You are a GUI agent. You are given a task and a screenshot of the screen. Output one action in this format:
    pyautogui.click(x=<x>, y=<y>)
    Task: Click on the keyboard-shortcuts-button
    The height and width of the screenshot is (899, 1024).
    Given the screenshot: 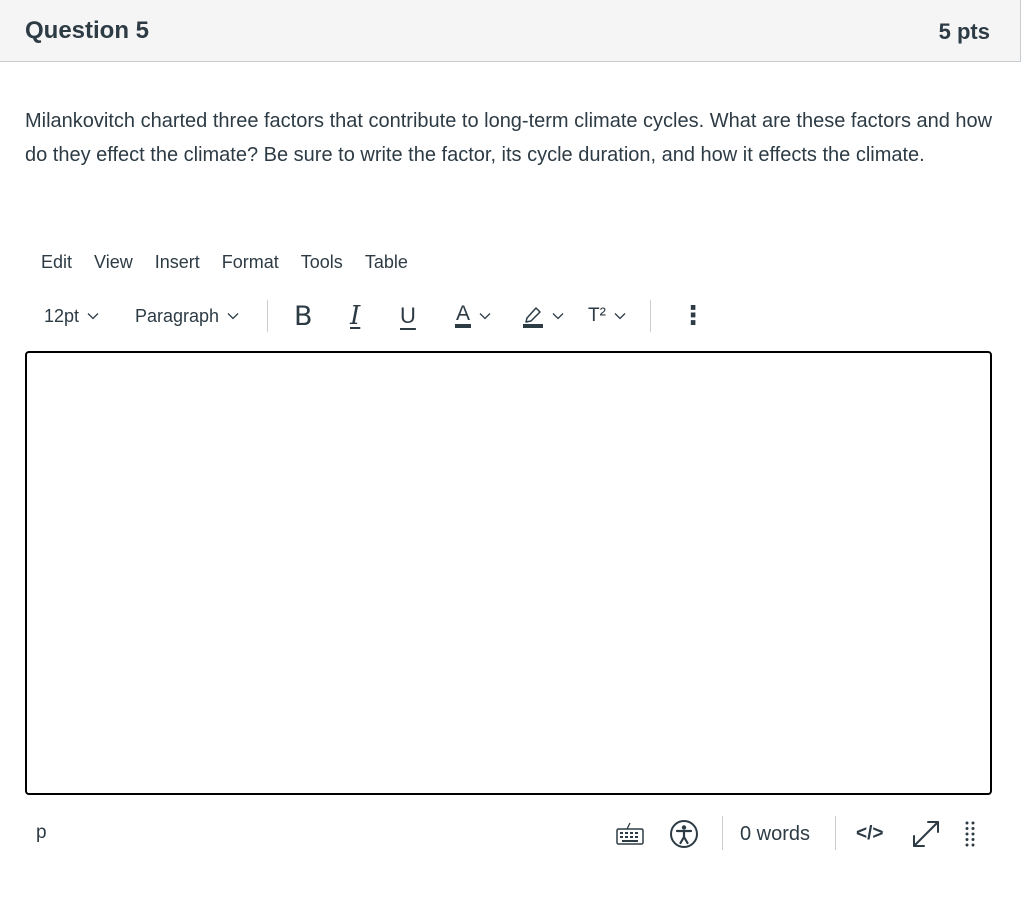 What is the action you would take?
    pyautogui.click(x=630, y=834)
    